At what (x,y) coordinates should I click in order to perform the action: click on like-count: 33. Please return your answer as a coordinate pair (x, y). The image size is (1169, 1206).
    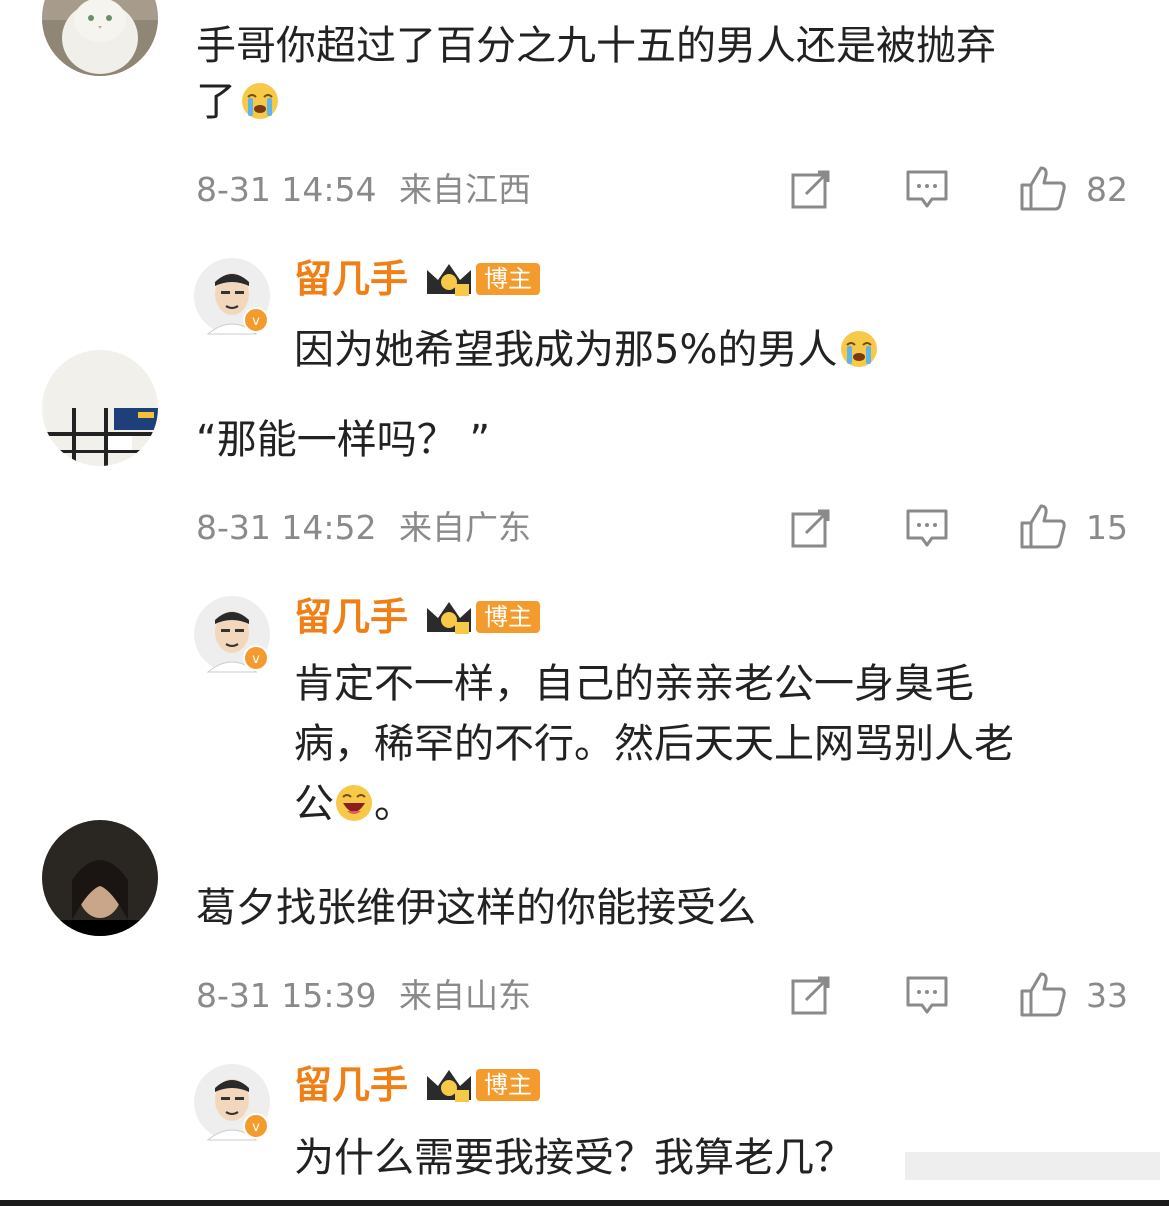
    Looking at the image, I should click on (1107, 995).